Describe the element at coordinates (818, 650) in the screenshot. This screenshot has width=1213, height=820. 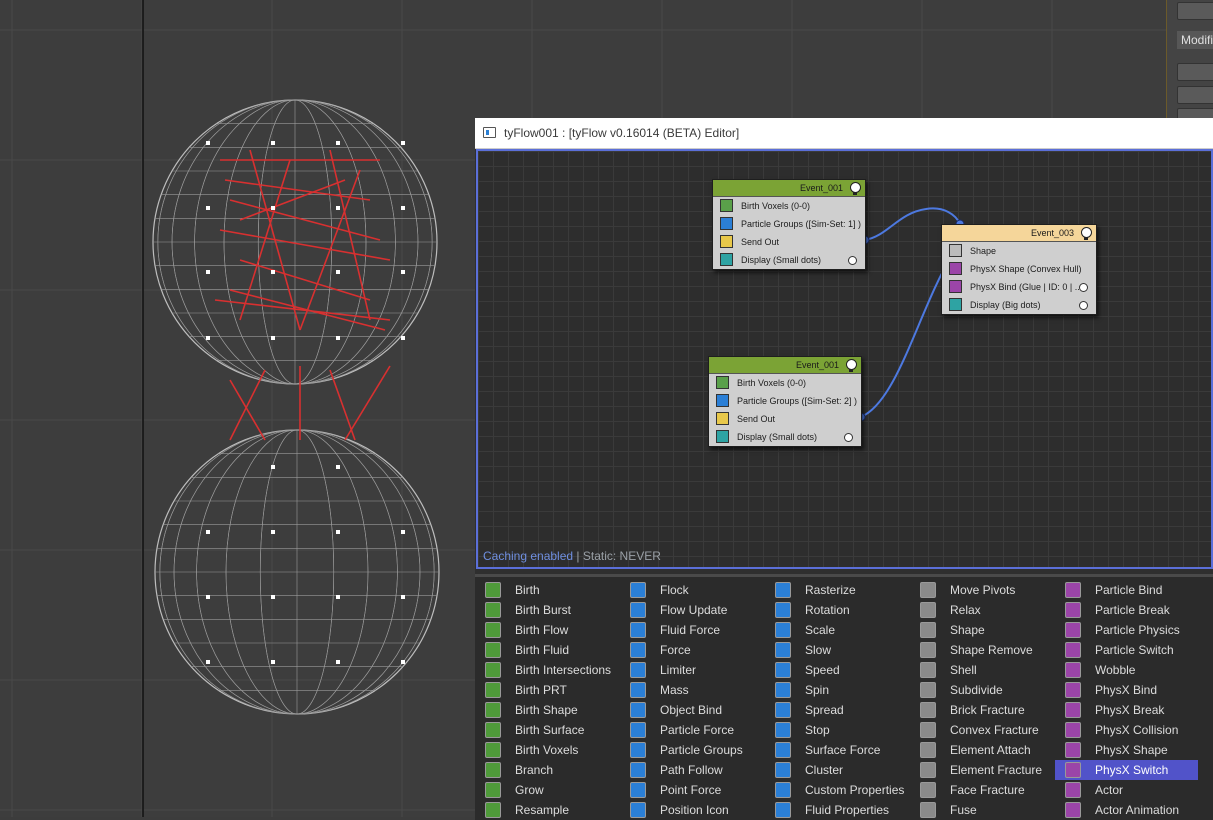
I see `operator-item-label: Slow` at that location.